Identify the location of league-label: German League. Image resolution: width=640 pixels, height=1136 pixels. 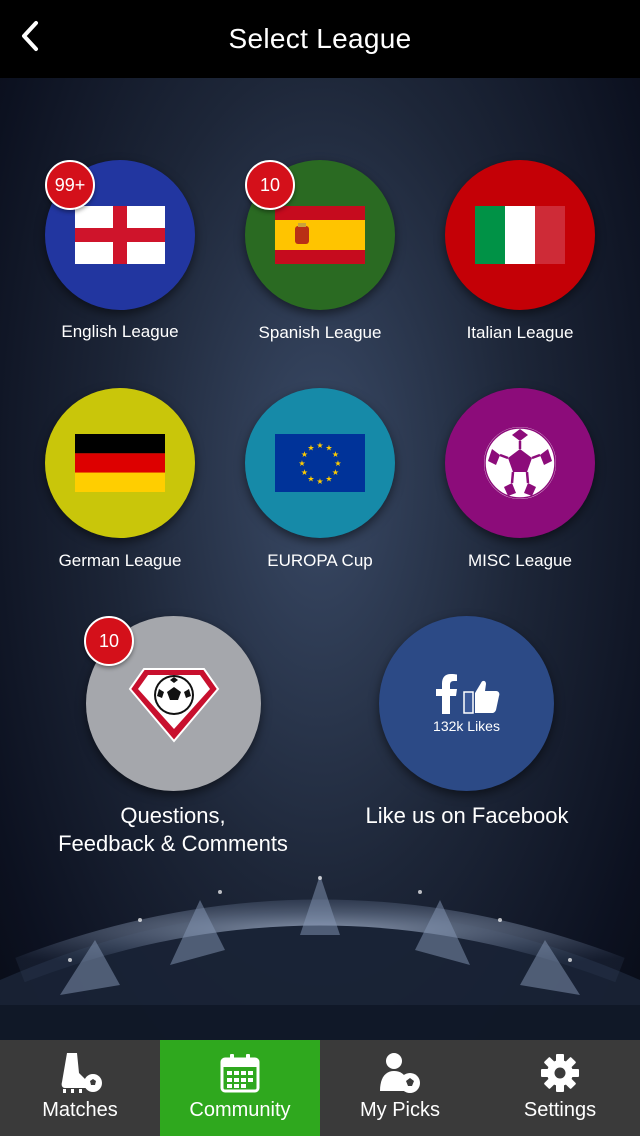
(120, 560).